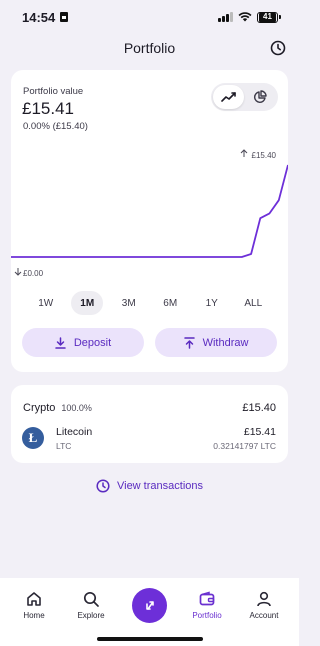 The height and width of the screenshot is (646, 320). What do you see at coordinates (278, 48) in the screenshot?
I see `history-clock-icon` at bounding box center [278, 48].